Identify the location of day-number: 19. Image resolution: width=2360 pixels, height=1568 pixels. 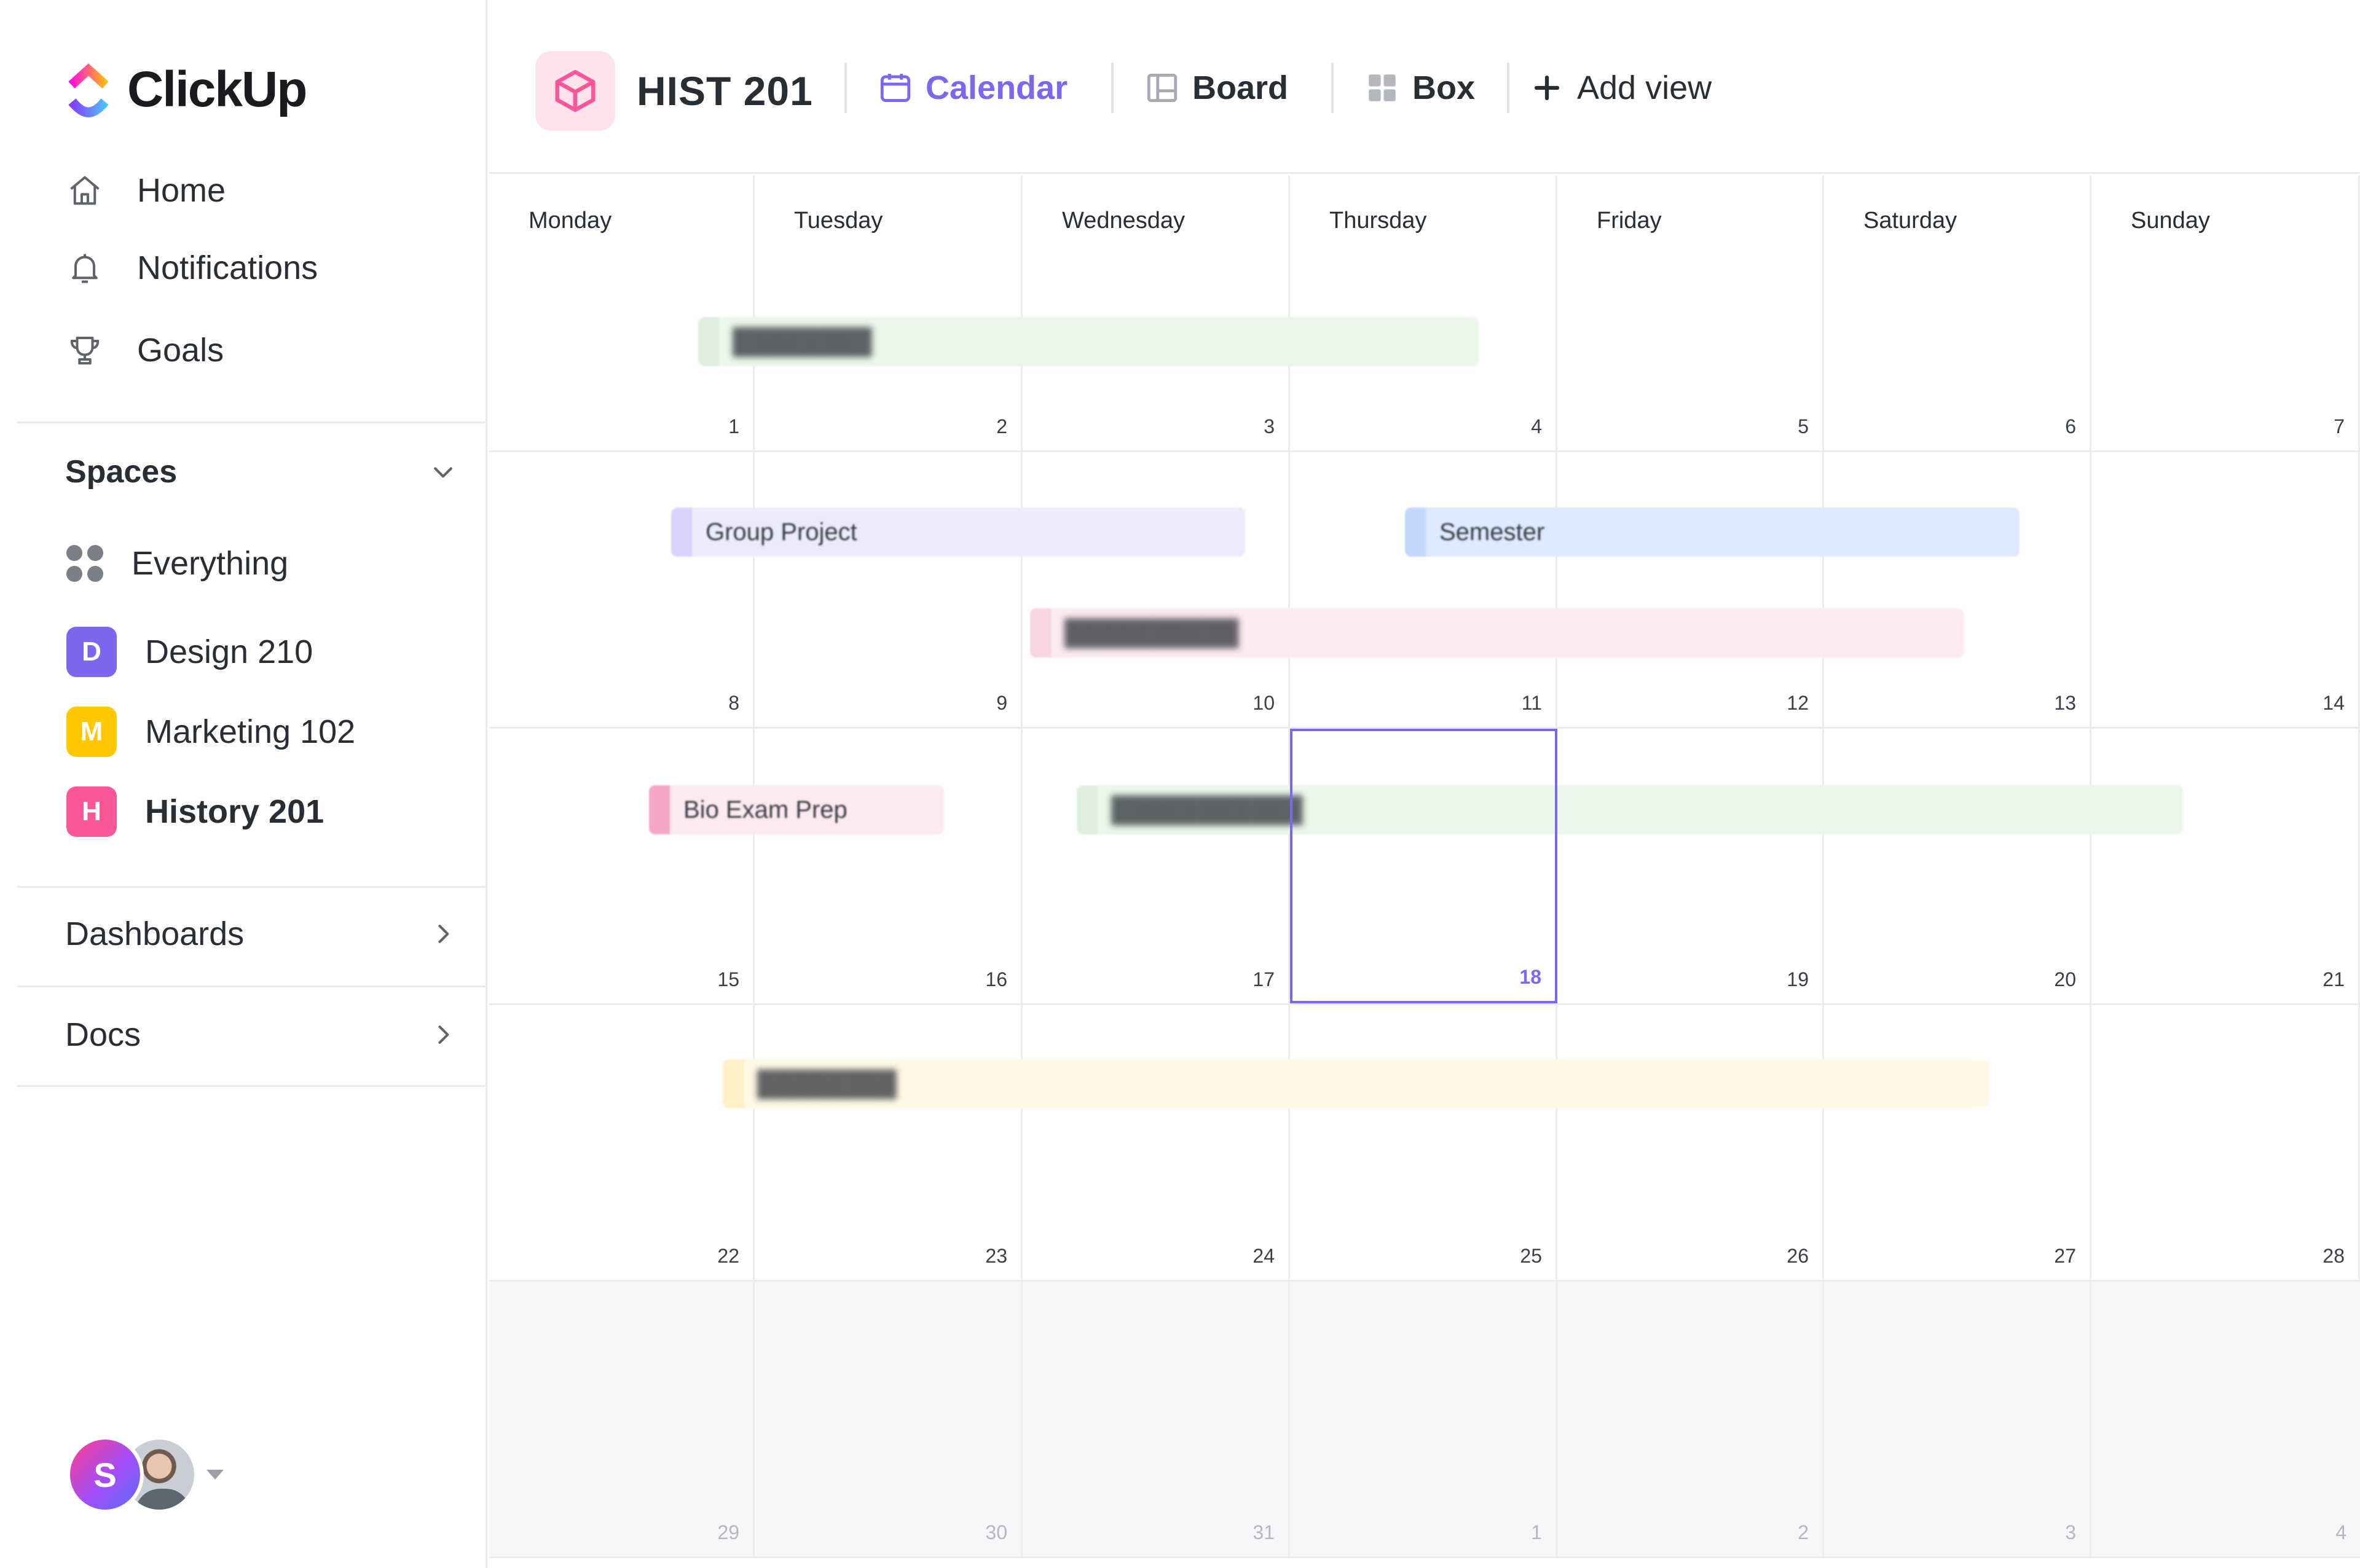
(1798, 979).